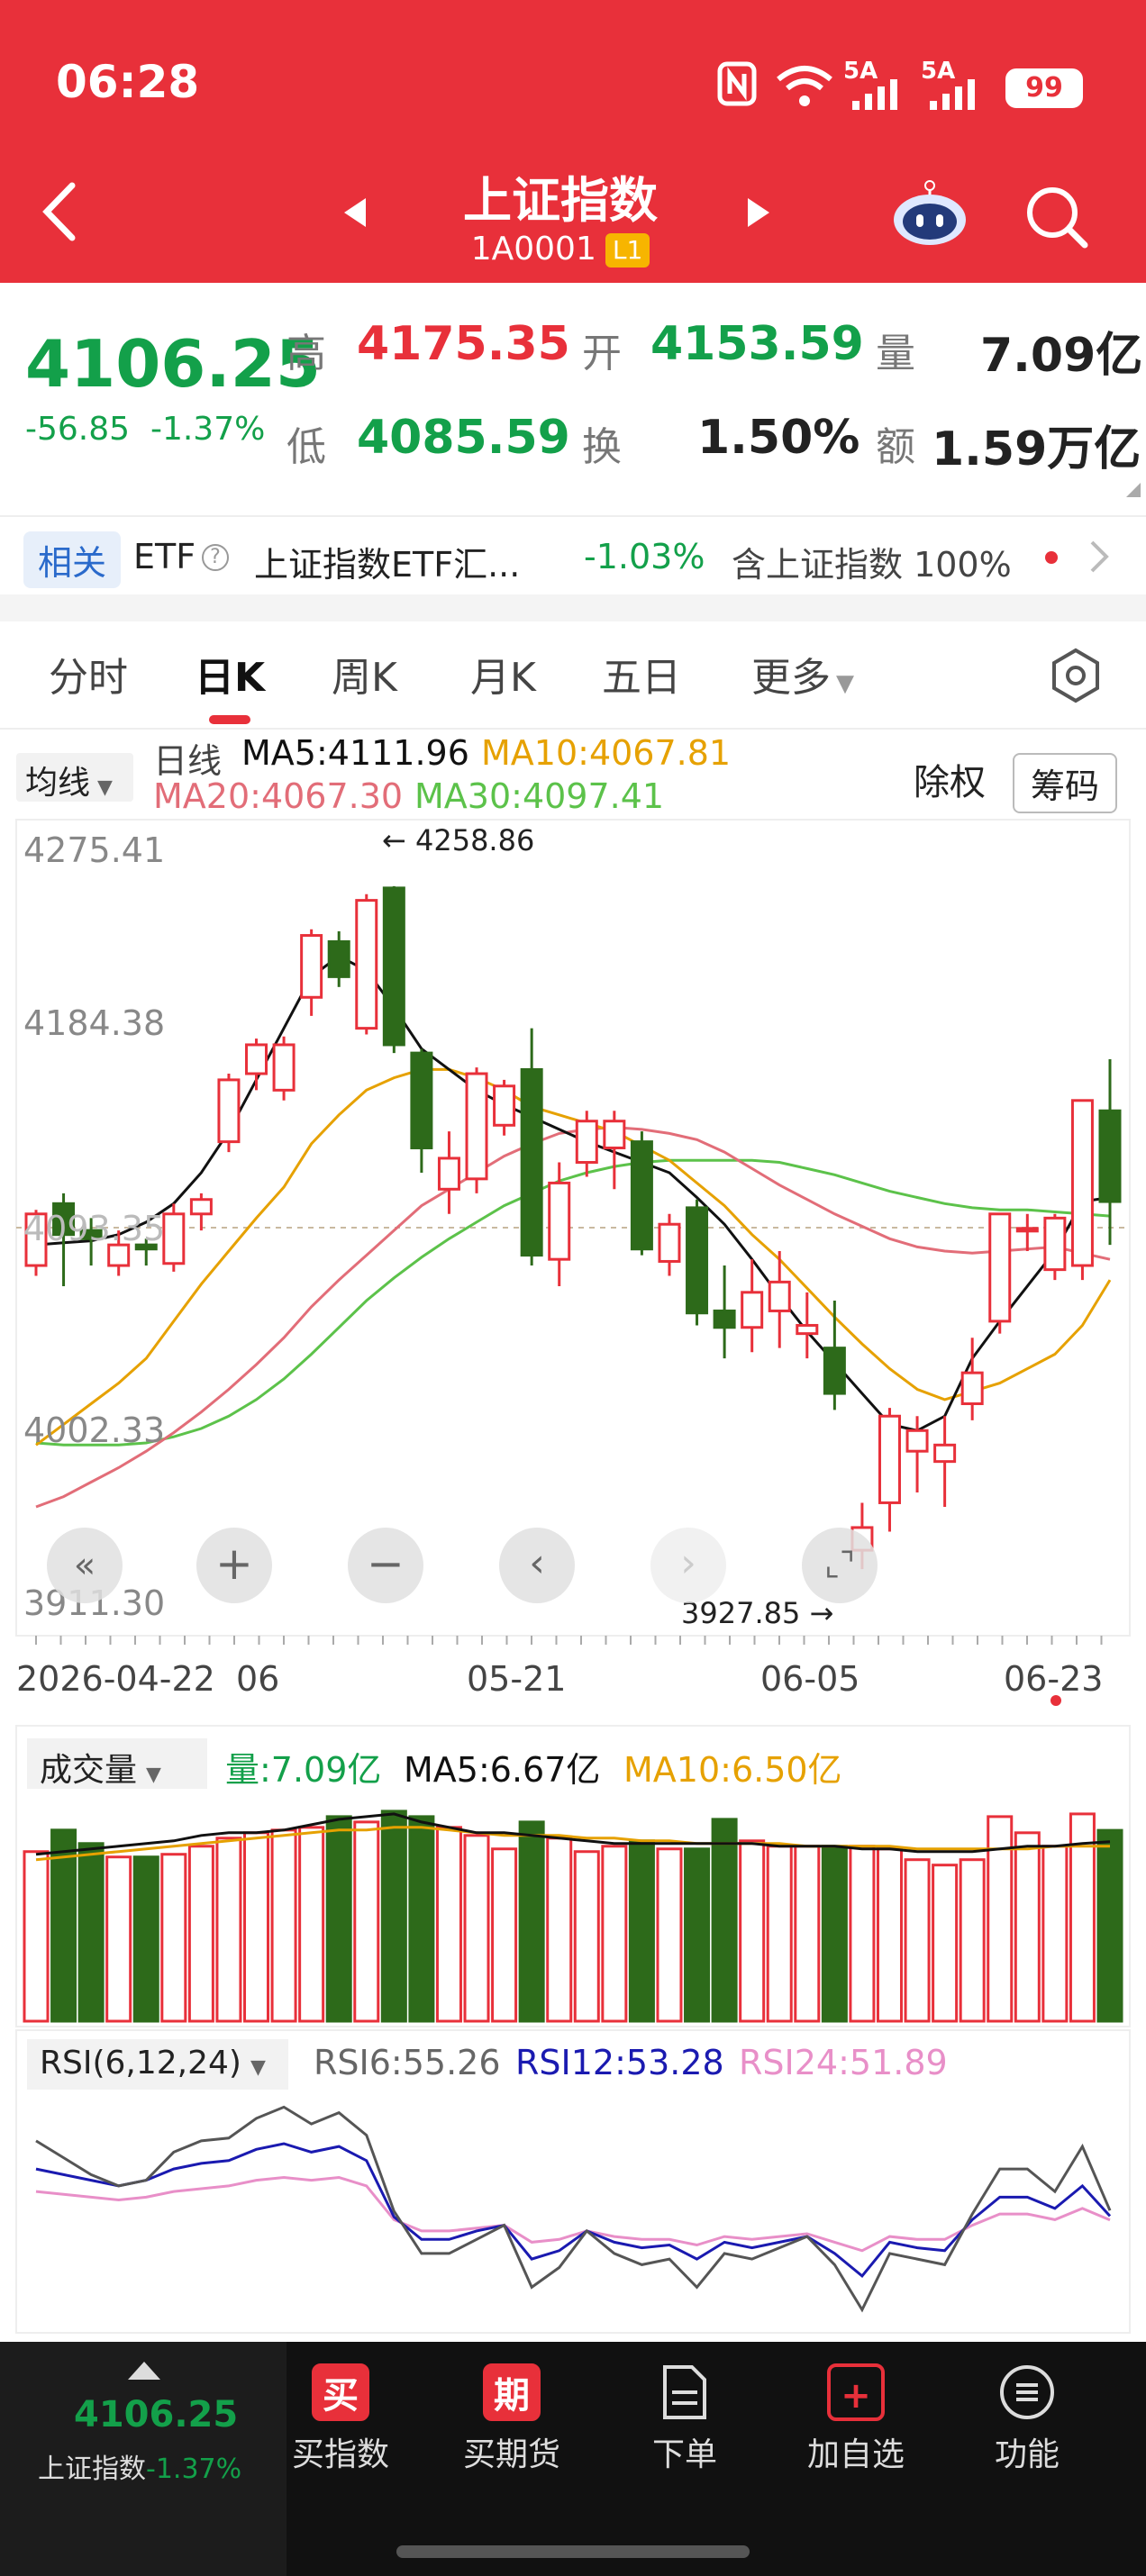 The image size is (1146, 2576). I want to click on buy-index-label: 买指数, so click(340, 2454).